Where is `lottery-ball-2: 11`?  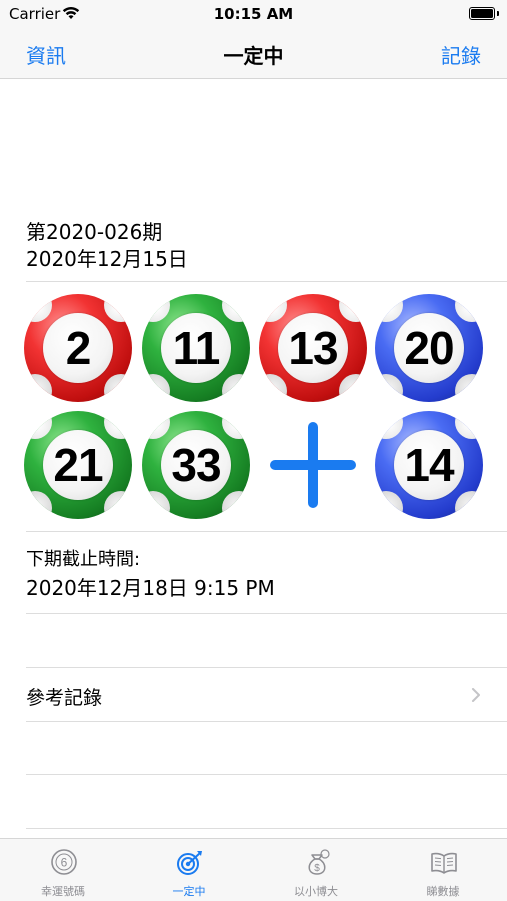 lottery-ball-2: 11 is located at coordinates (196, 348).